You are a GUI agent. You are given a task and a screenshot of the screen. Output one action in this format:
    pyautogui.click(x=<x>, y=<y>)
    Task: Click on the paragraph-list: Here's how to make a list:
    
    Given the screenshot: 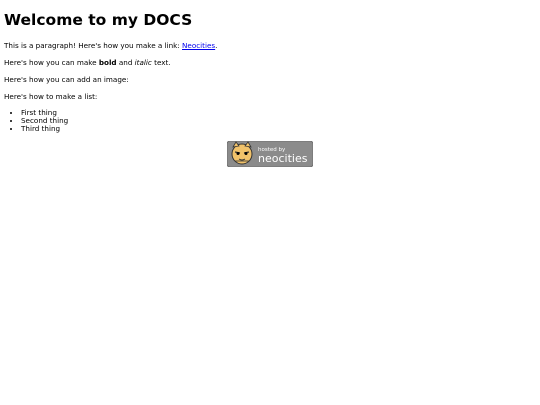 What is the action you would take?
    pyautogui.click(x=51, y=96)
    